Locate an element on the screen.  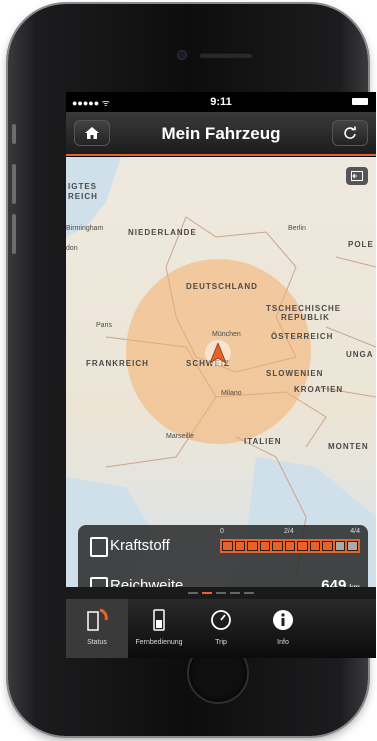
tab-bar: Status Fernbedienung Trip Info is located at coordinates (221, 628).